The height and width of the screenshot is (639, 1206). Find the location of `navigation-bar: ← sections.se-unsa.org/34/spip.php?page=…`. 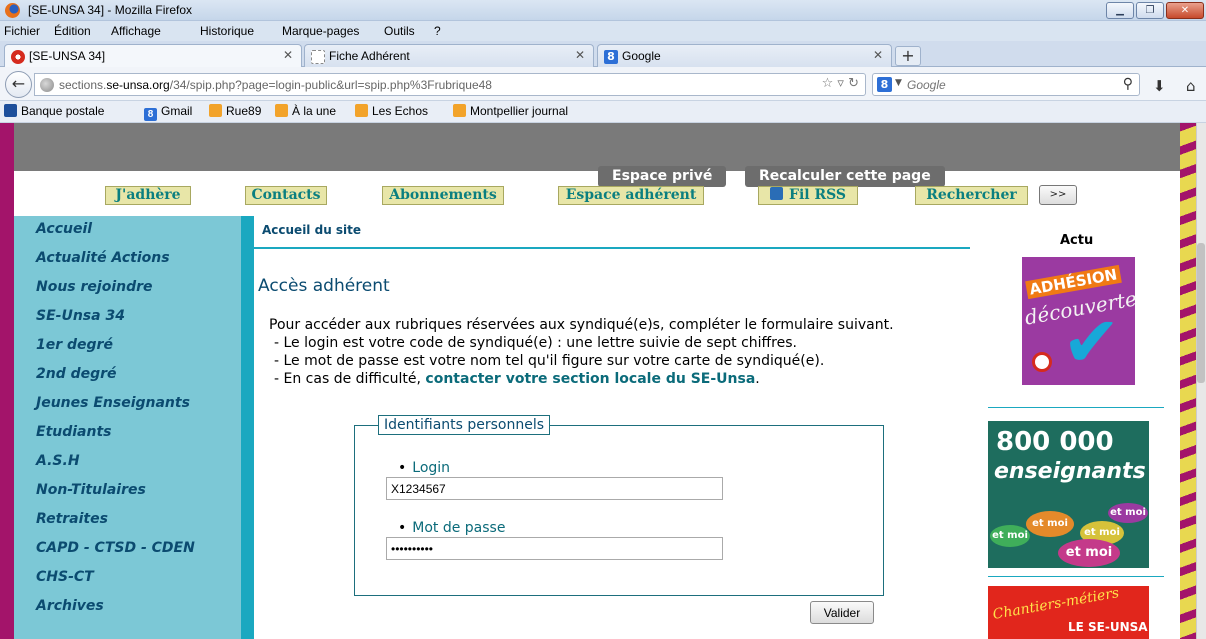

navigation-bar: ← sections.se-unsa.org/34/spip.php?page=… is located at coordinates (603, 84).